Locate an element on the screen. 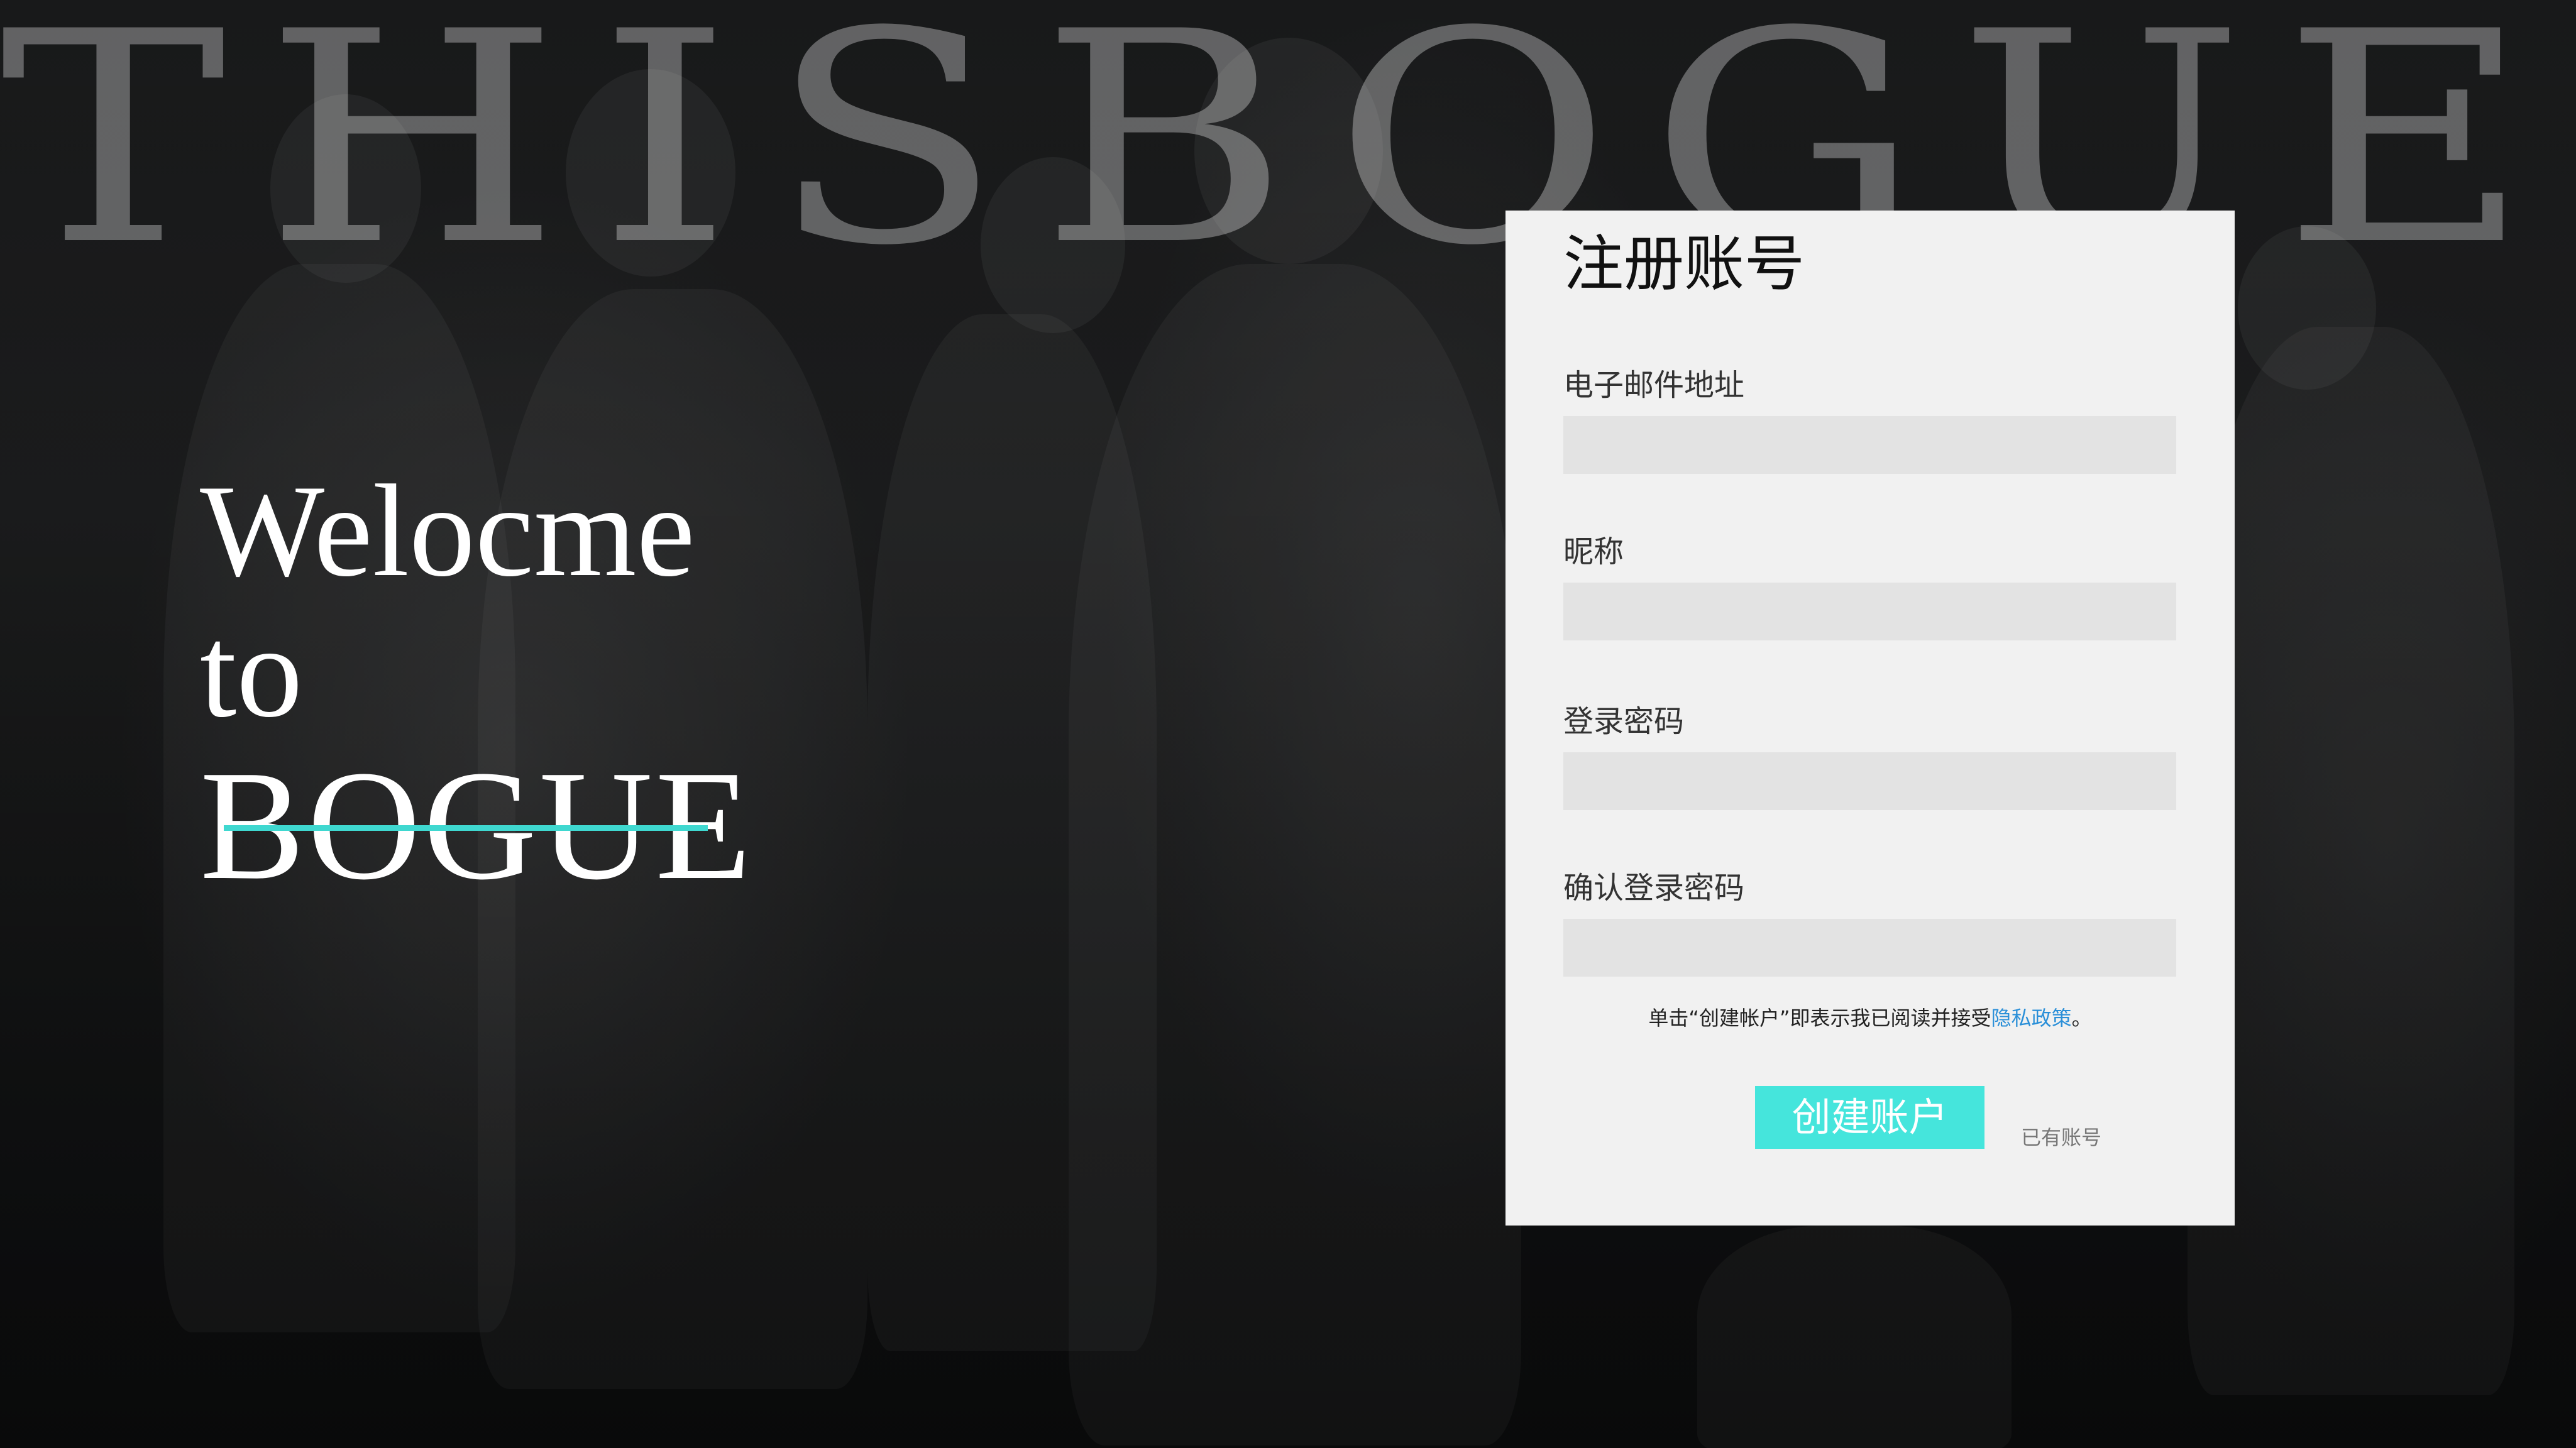  login-link: 已有账号 is located at coordinates (2061, 1137).